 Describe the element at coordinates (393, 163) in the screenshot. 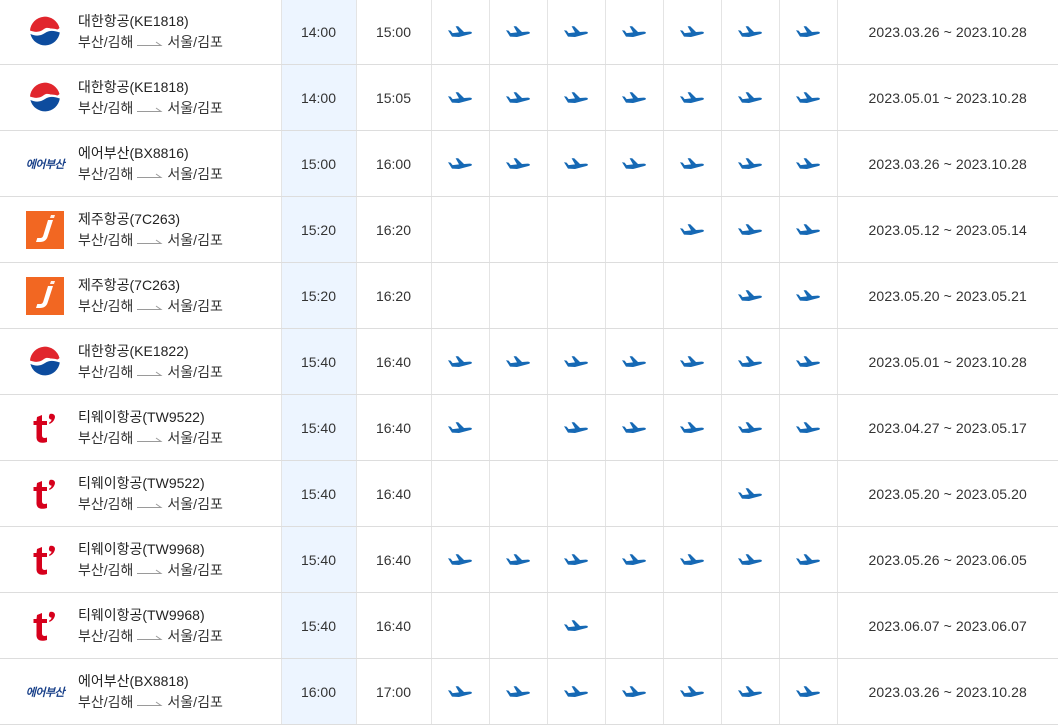

I see `arrival-time: 16:00` at that location.